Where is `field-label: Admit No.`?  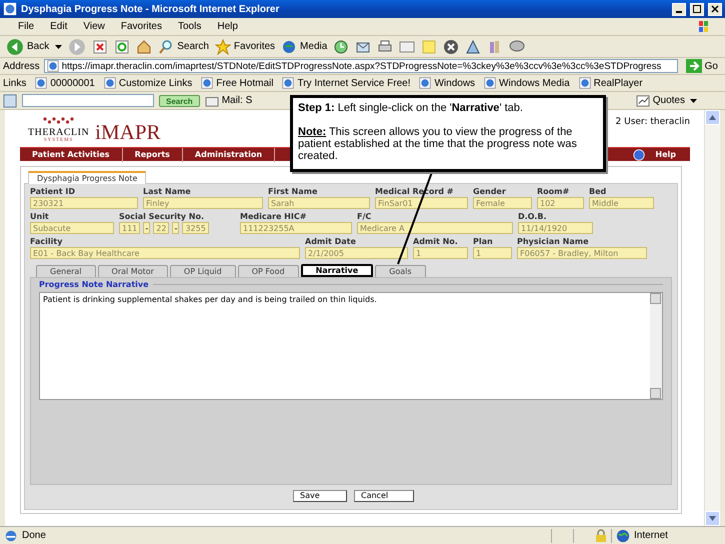 field-label: Admit No. is located at coordinates (436, 242).